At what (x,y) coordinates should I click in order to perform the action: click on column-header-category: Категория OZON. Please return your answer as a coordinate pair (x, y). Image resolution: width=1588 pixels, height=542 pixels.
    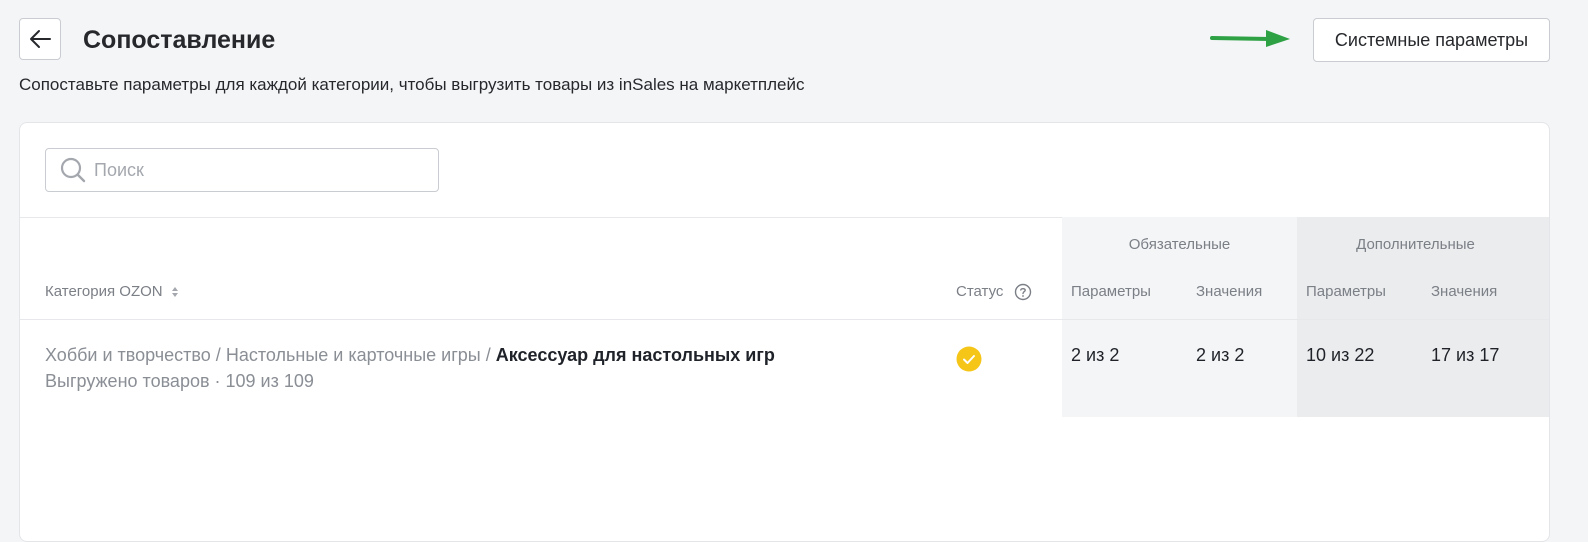
    Looking at the image, I should click on (112, 291).